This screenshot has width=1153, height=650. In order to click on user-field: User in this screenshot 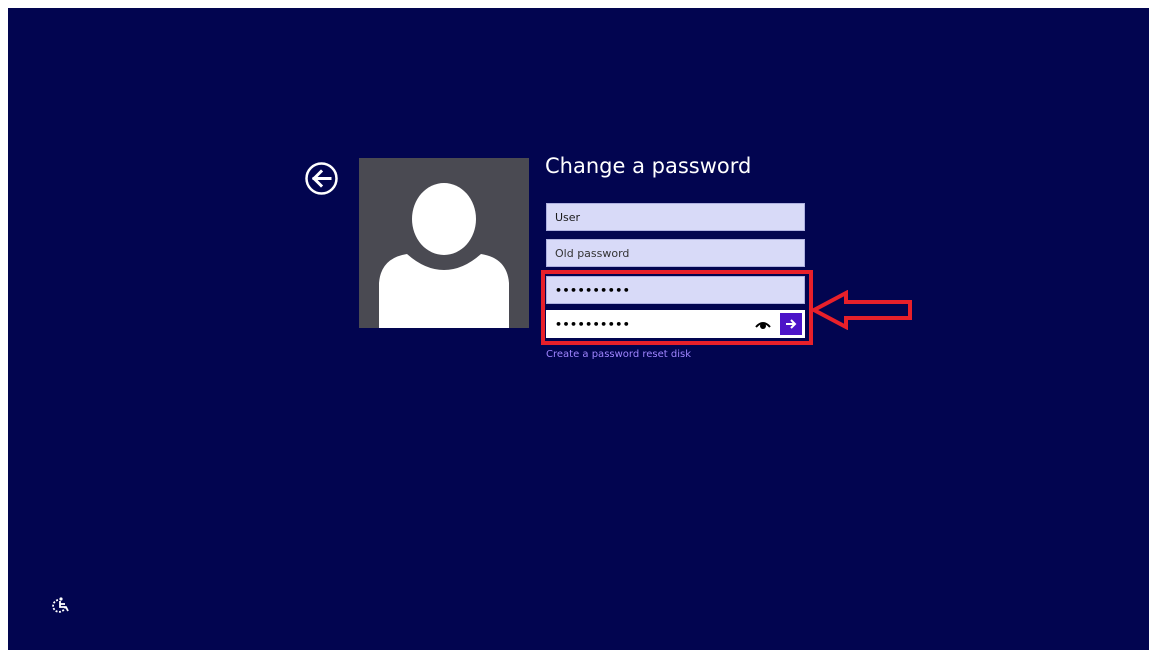, I will do `click(675, 217)`.